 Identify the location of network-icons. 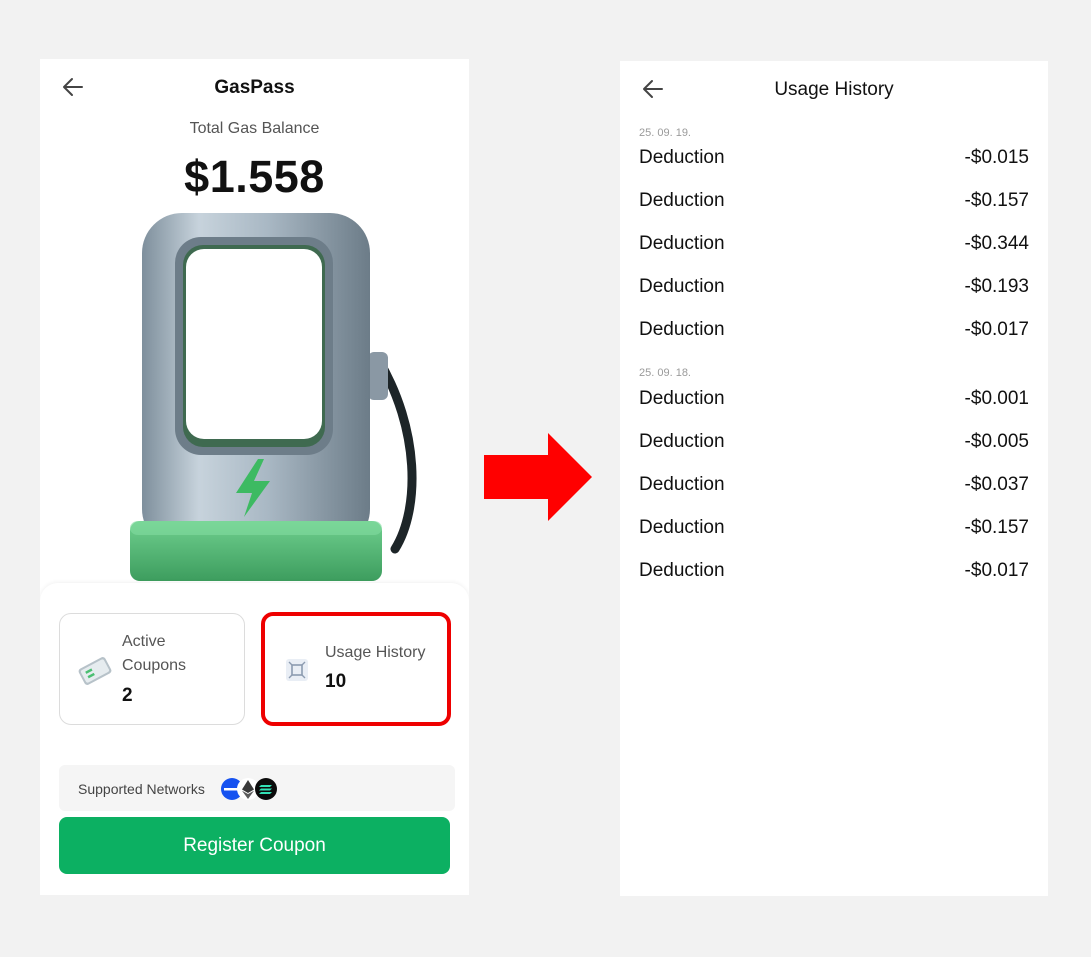
(251, 789).